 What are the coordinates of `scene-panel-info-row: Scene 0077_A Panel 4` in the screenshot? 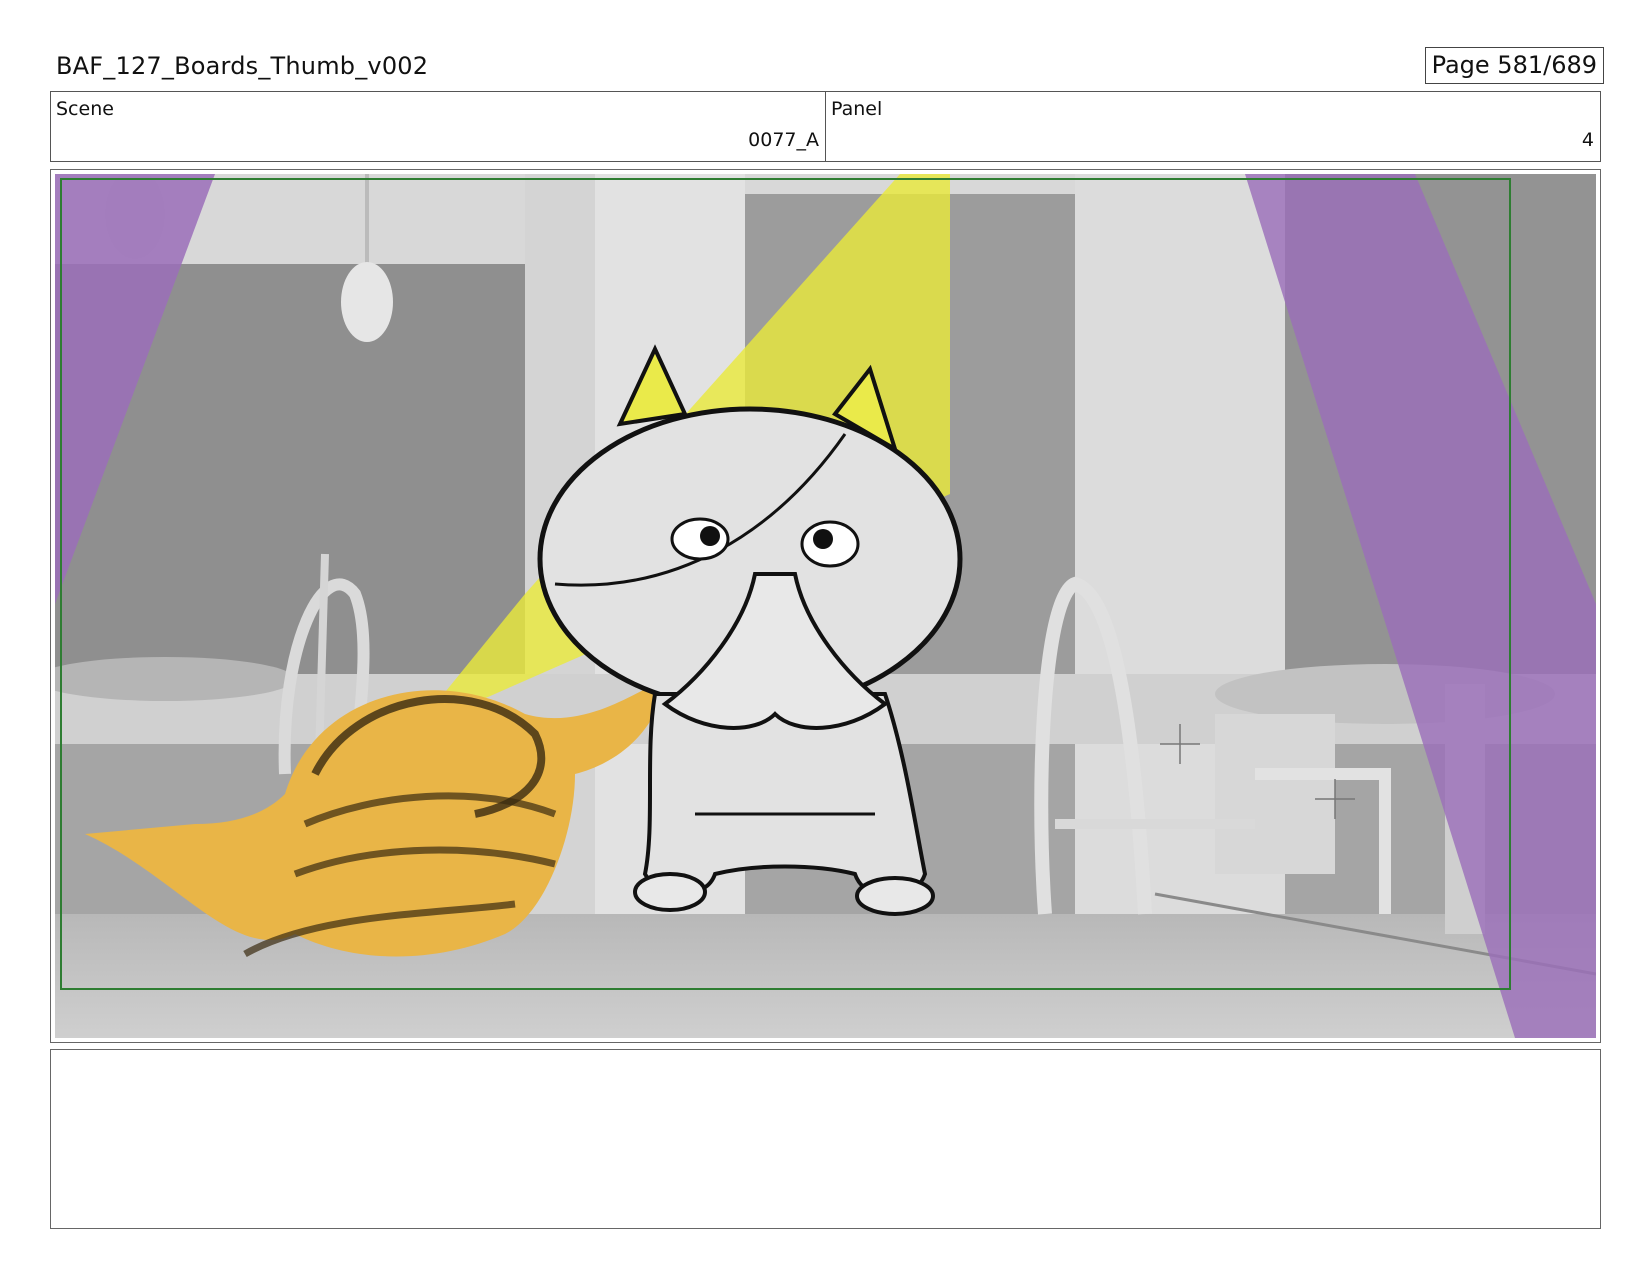 It's located at (825, 126).